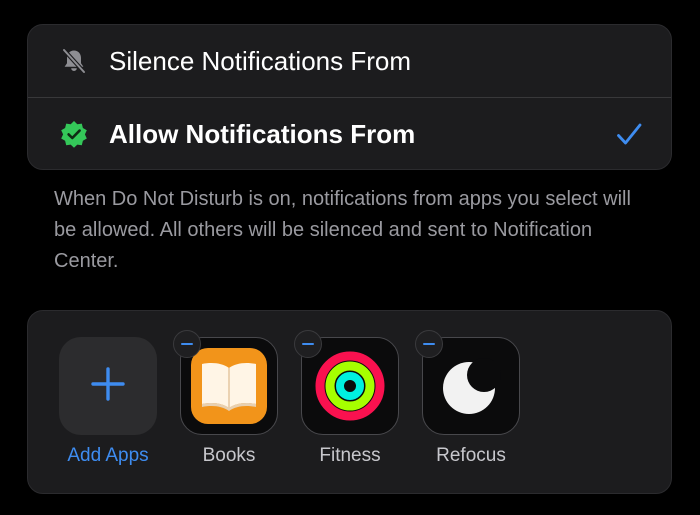 The height and width of the screenshot is (515, 700). What do you see at coordinates (260, 61) in the screenshot?
I see `silence-notifications-label: Silence Notifications From` at bounding box center [260, 61].